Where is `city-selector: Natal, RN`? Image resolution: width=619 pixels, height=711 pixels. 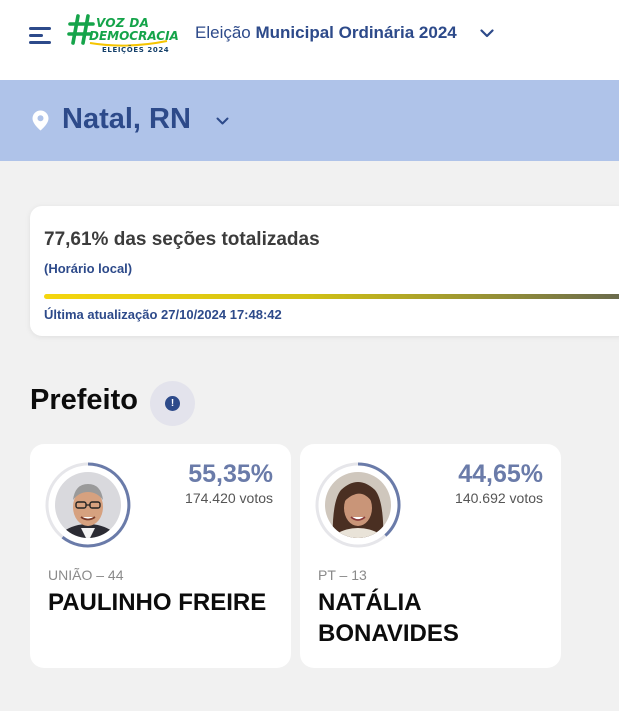
city-selector: Natal, RN is located at coordinates (126, 119).